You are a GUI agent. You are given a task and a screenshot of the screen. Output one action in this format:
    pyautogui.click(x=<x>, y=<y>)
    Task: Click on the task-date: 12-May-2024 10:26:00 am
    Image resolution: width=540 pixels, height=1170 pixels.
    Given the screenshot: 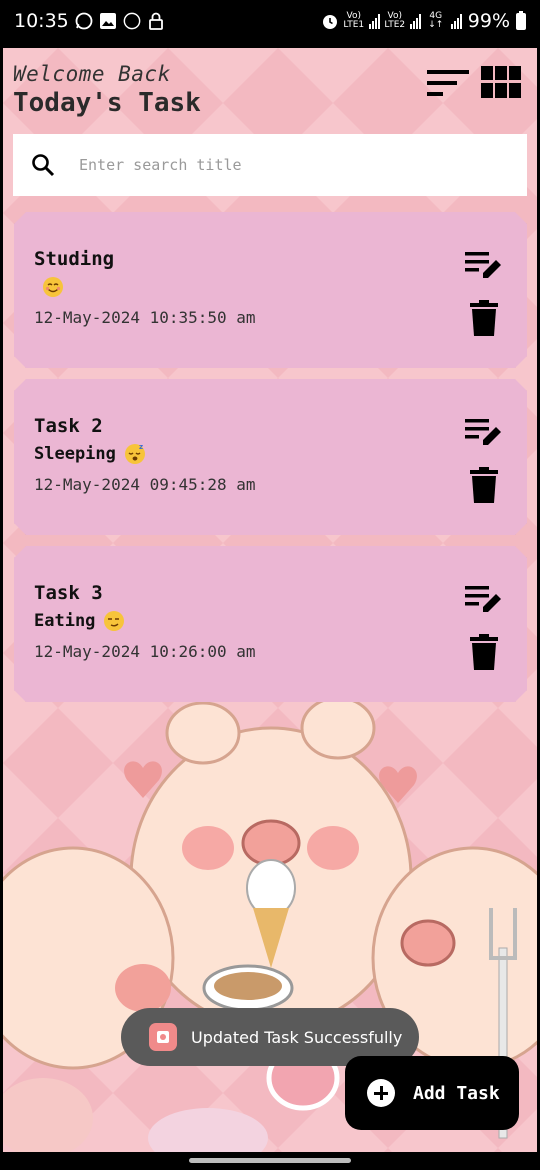 What is the action you would take?
    pyautogui.click(x=145, y=651)
    